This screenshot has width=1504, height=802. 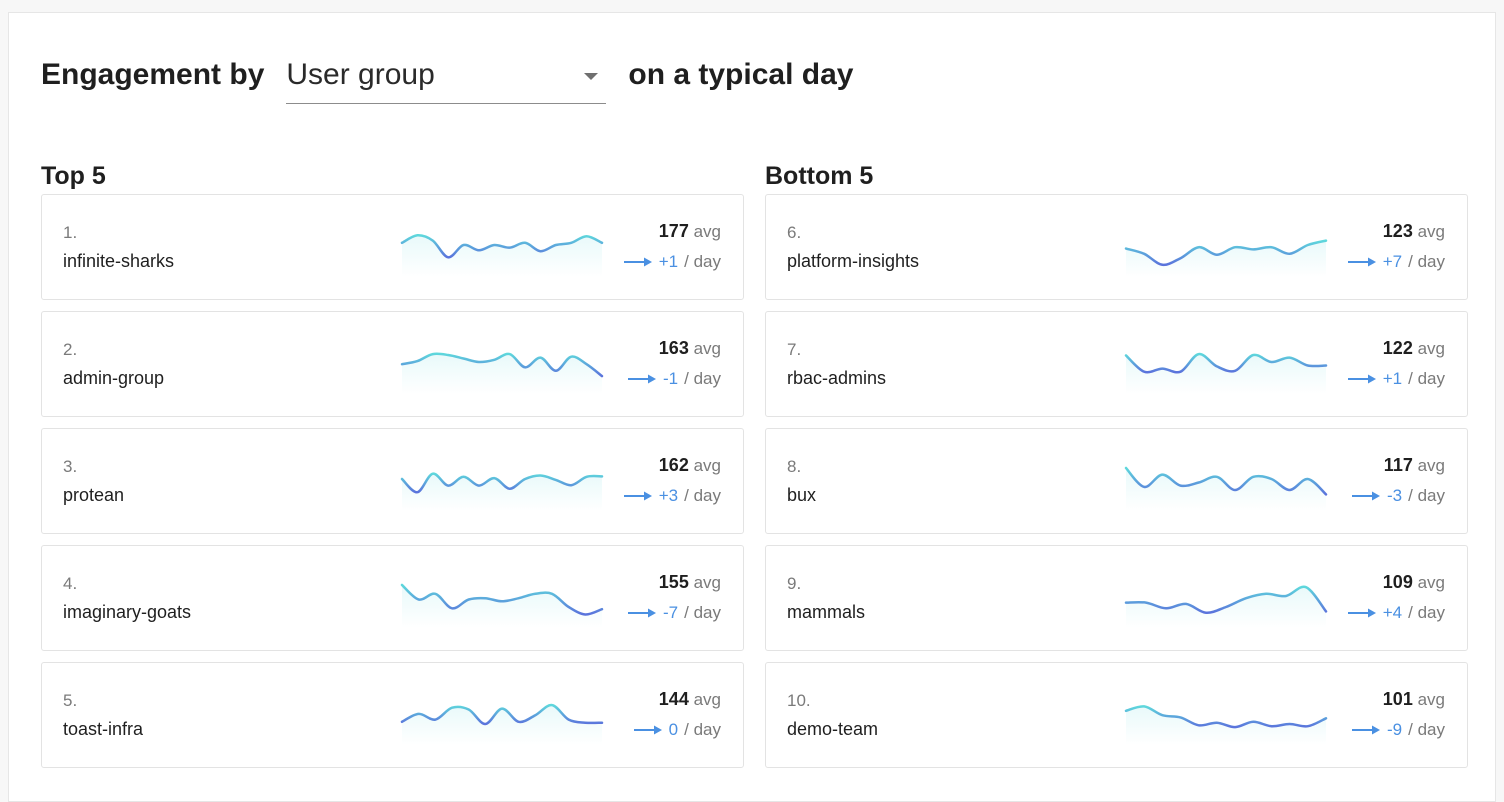 I want to click on group-card: 8. bux 117 avg -3 / day, so click(x=1116, y=481).